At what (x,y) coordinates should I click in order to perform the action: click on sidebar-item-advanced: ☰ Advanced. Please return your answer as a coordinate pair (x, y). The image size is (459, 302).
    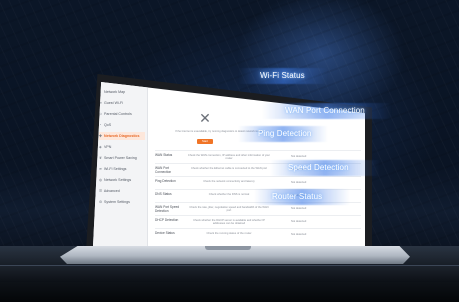
    Looking at the image, I should click on (122, 191).